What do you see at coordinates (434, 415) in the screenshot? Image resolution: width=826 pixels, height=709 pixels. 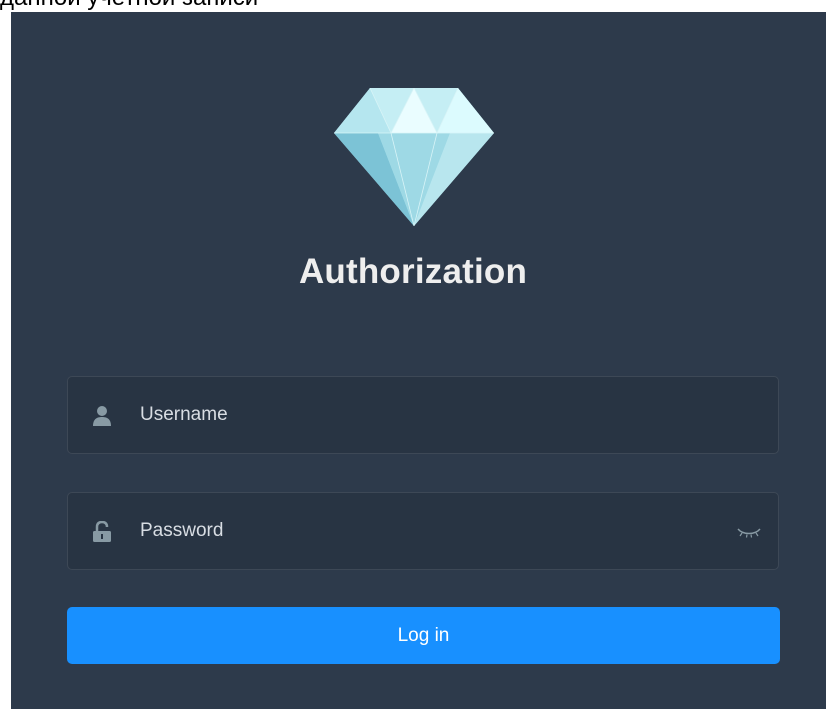 I see `username-input` at bounding box center [434, 415].